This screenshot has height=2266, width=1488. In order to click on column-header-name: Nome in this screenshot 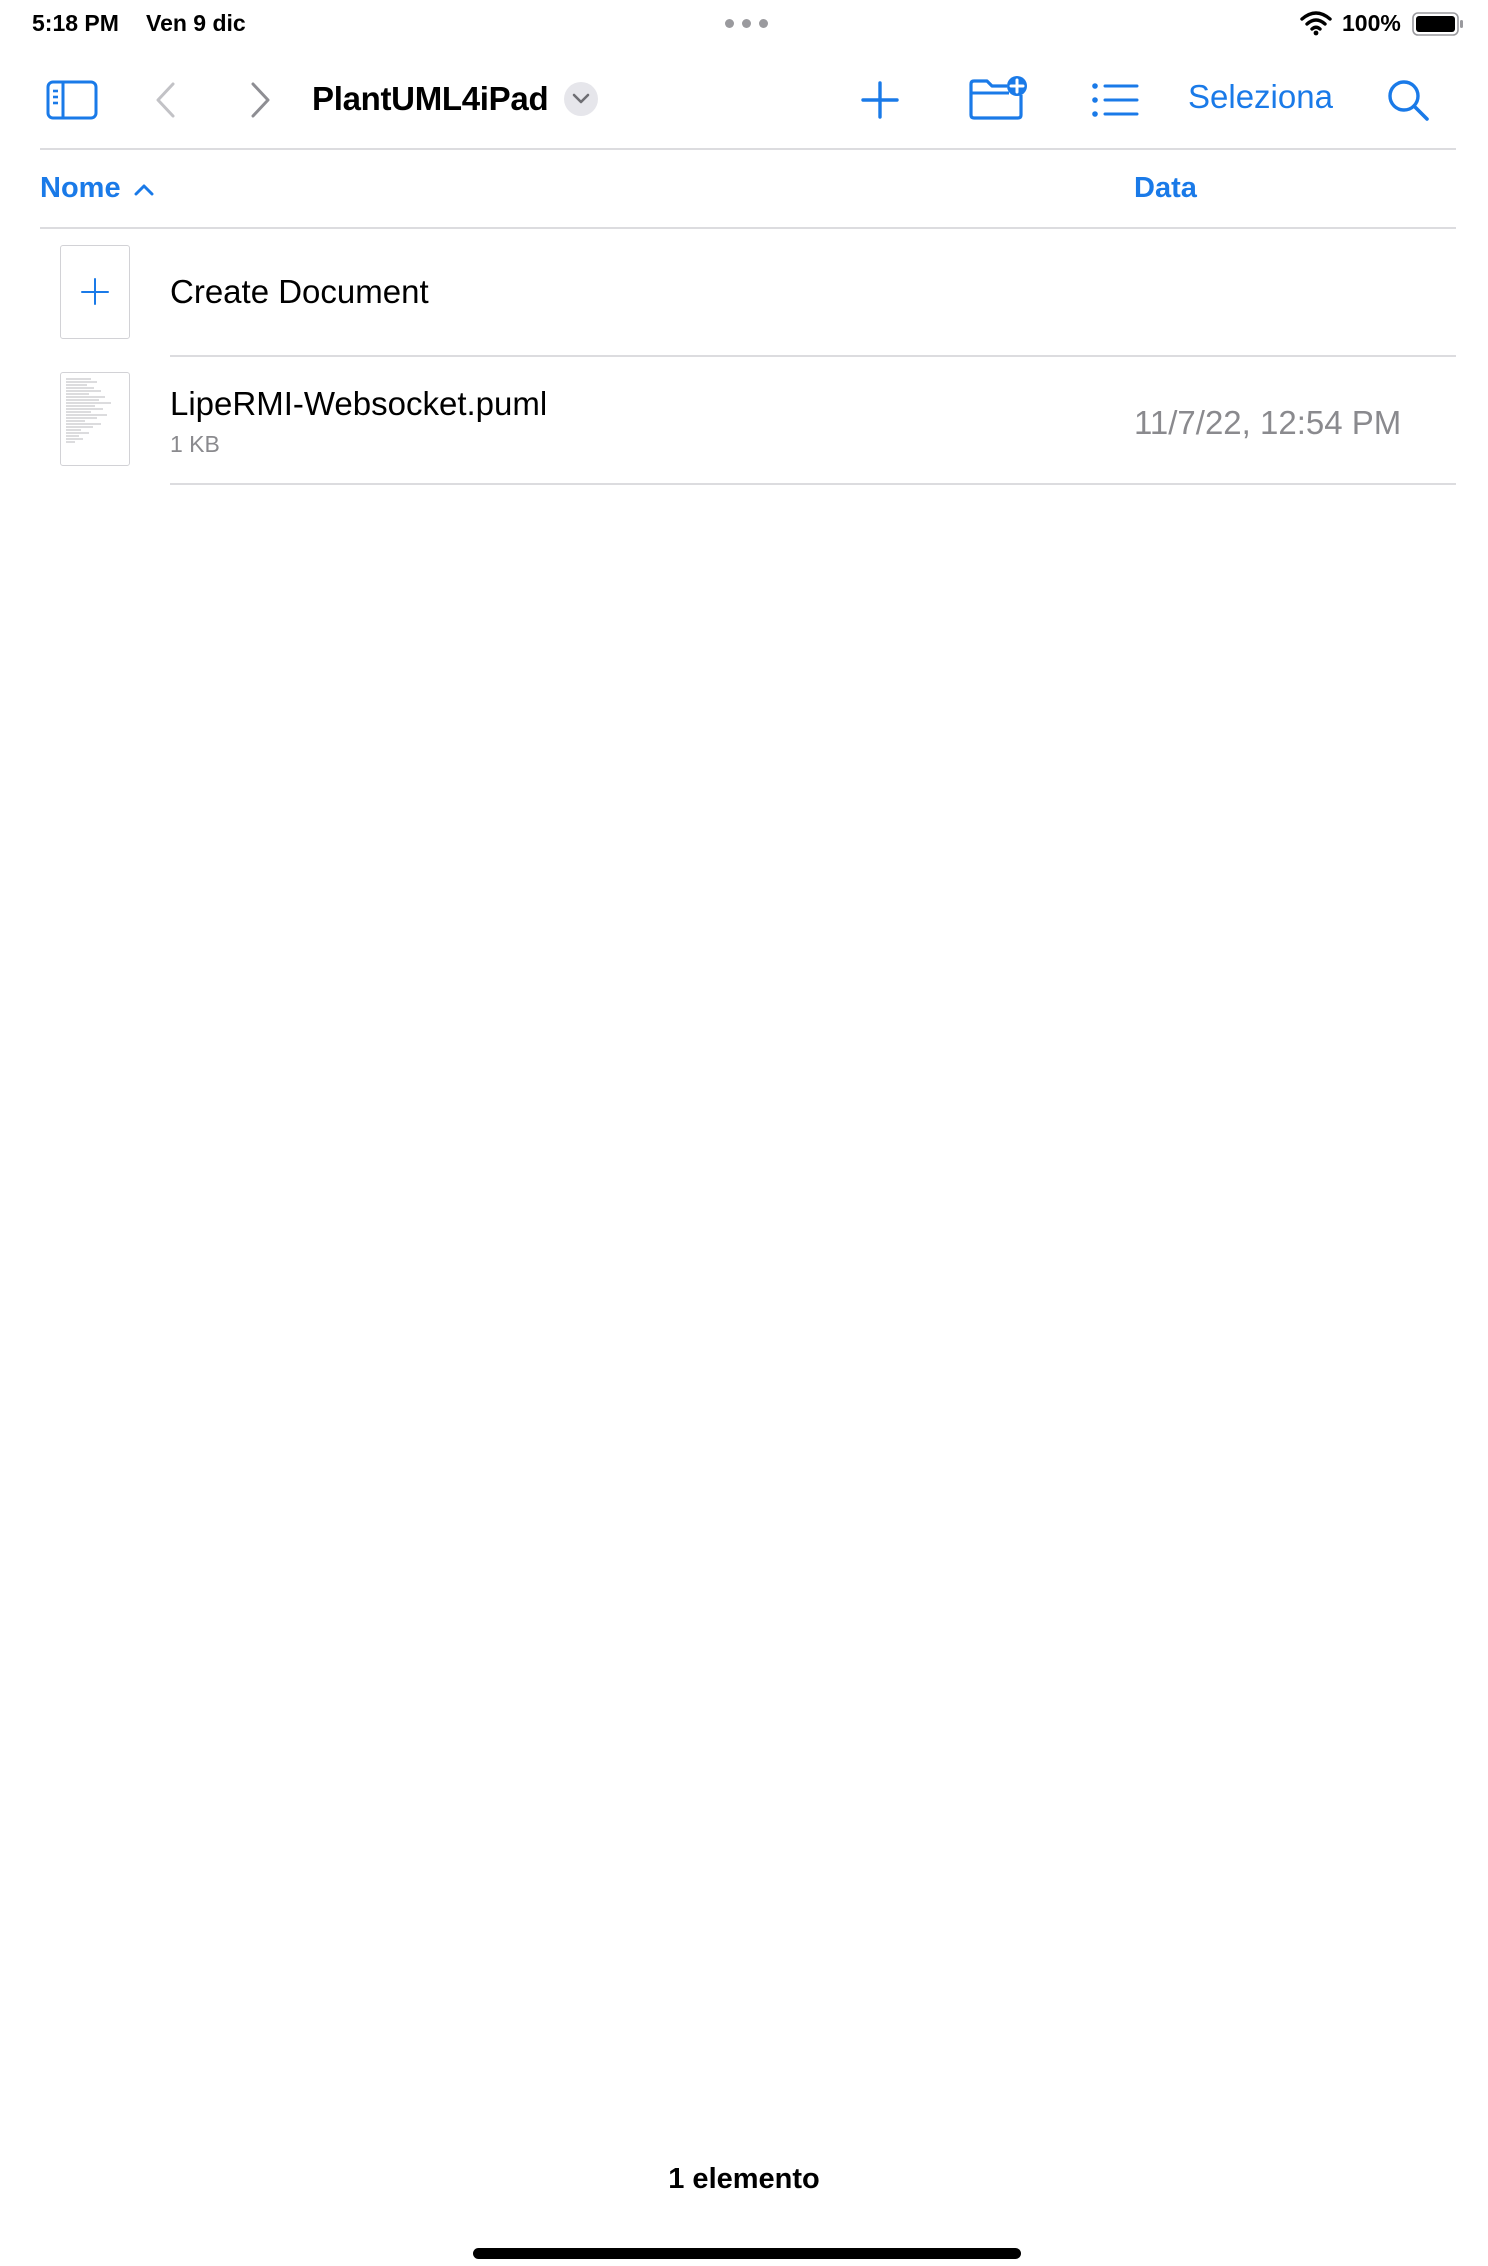, I will do `click(97, 188)`.